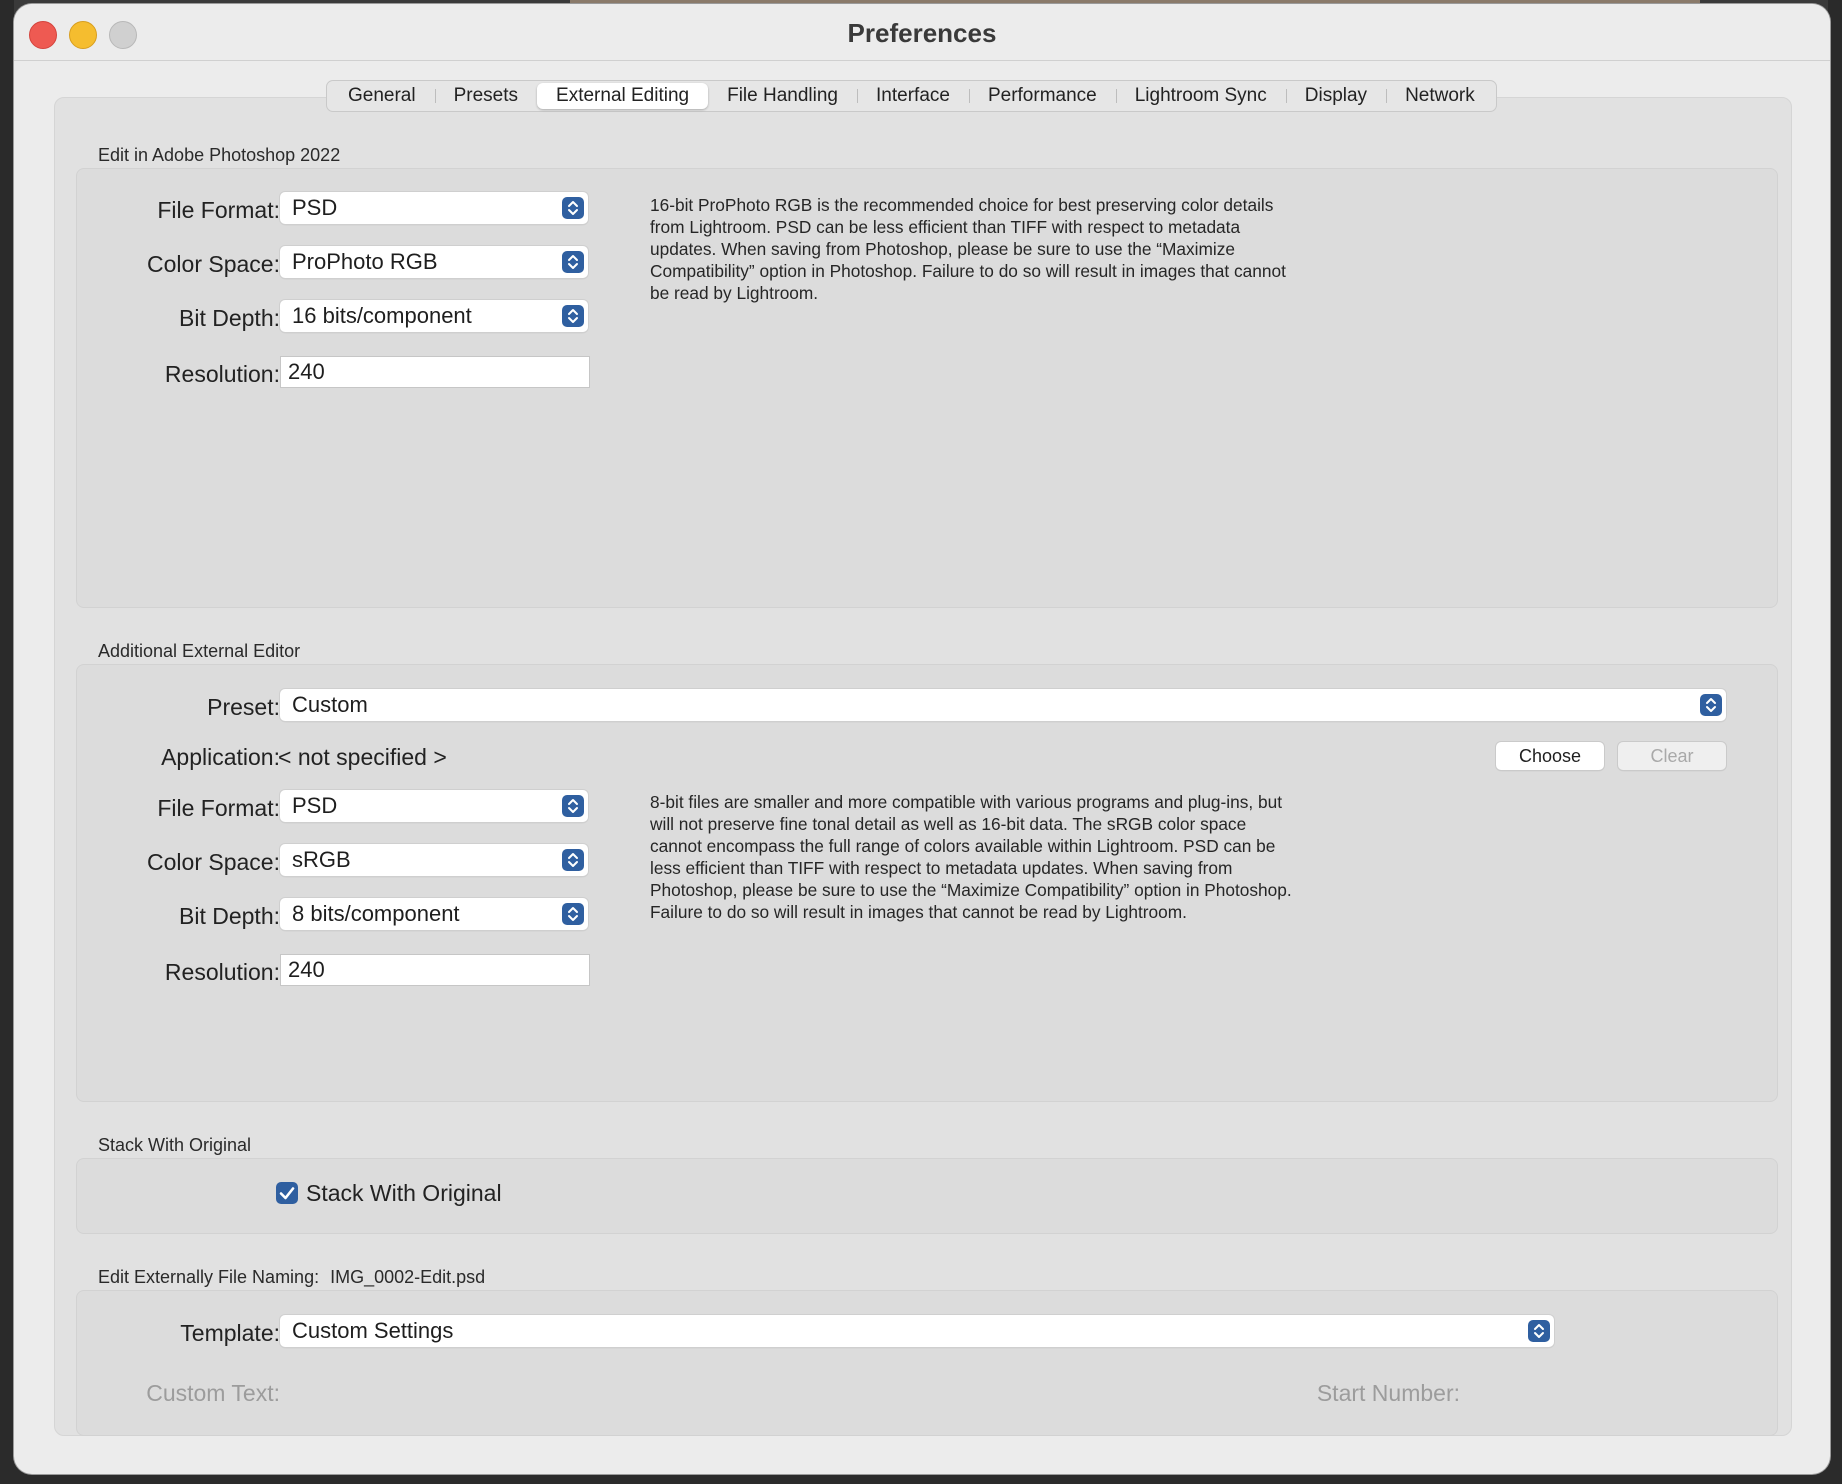 The image size is (1842, 1484). What do you see at coordinates (222, 374) in the screenshot?
I see `photoshop-resolution-label: Resolution:` at bounding box center [222, 374].